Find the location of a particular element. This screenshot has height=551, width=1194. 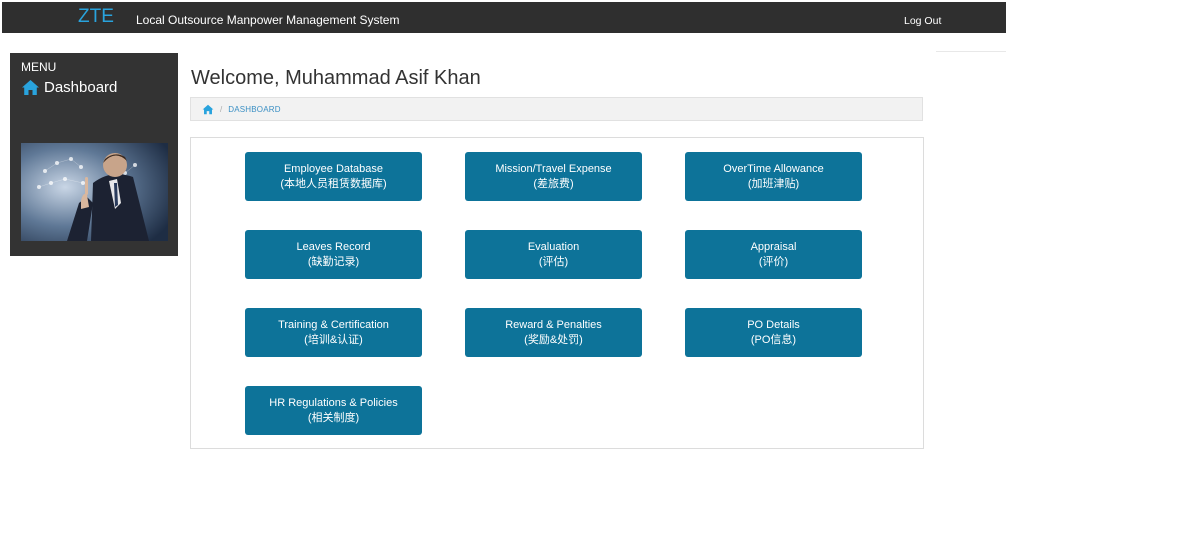

divider is located at coordinates (971, 51).